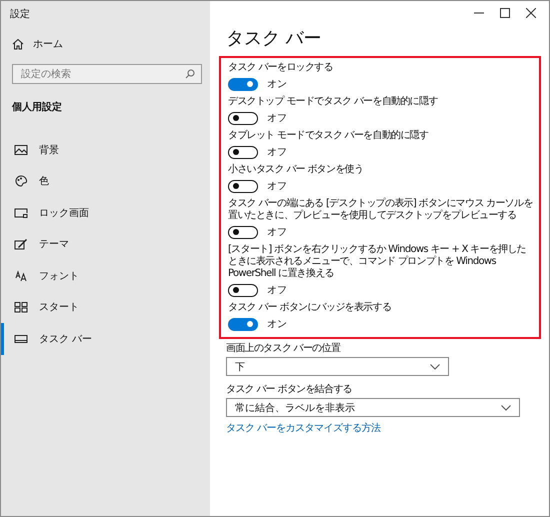 The width and height of the screenshot is (550, 517). I want to click on sidebar-item: ロック画面, so click(105, 212).